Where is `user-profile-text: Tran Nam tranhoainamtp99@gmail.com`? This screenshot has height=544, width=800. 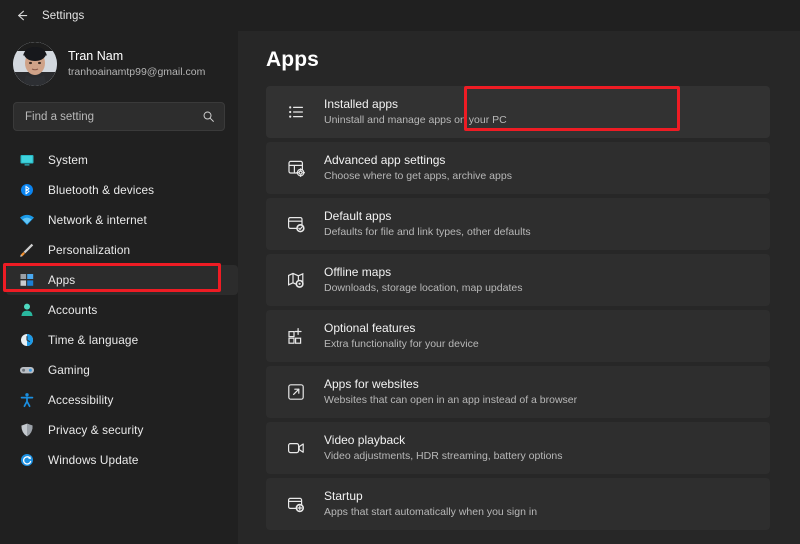 user-profile-text: Tran Nam tranhoainamtp99@gmail.com is located at coordinates (136, 64).